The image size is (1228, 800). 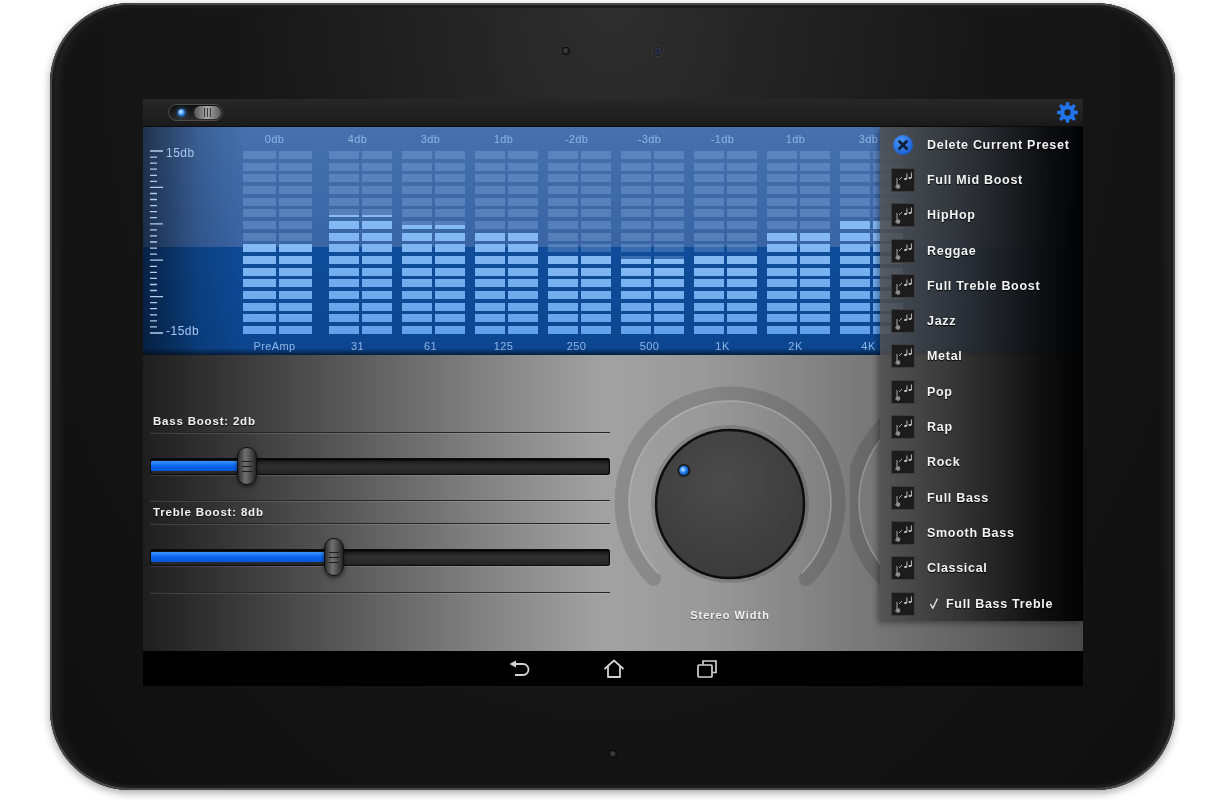 I want to click on frequency-label: 125, so click(x=503, y=346).